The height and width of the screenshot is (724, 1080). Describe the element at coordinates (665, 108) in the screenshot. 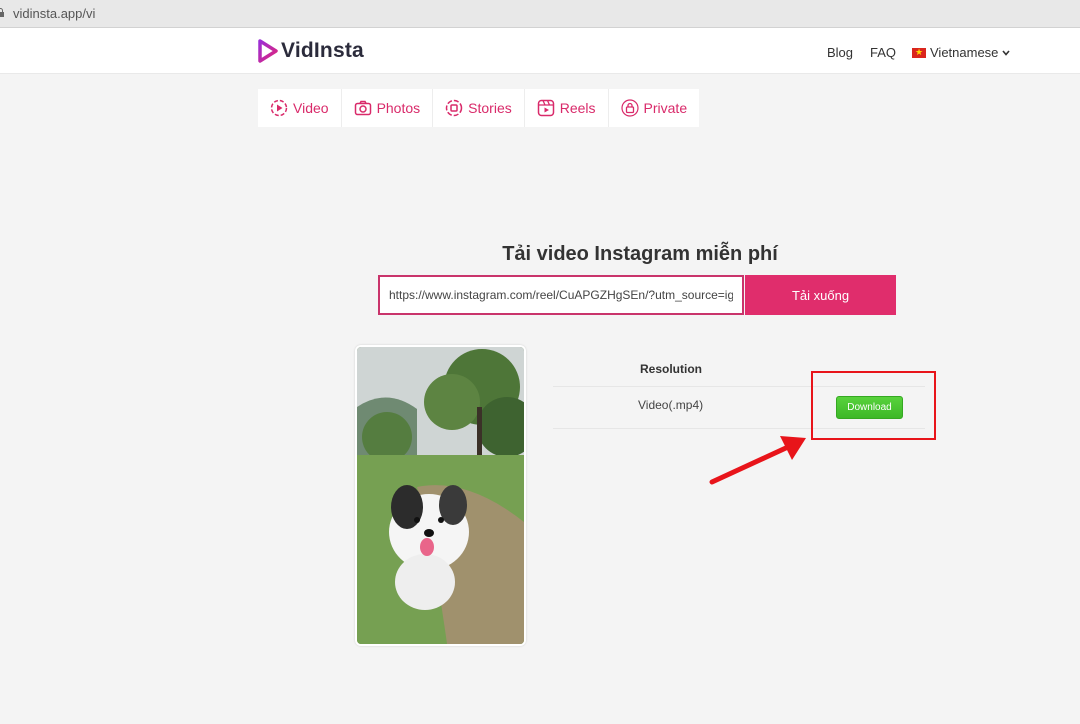

I see `tab-private-label: Private` at that location.